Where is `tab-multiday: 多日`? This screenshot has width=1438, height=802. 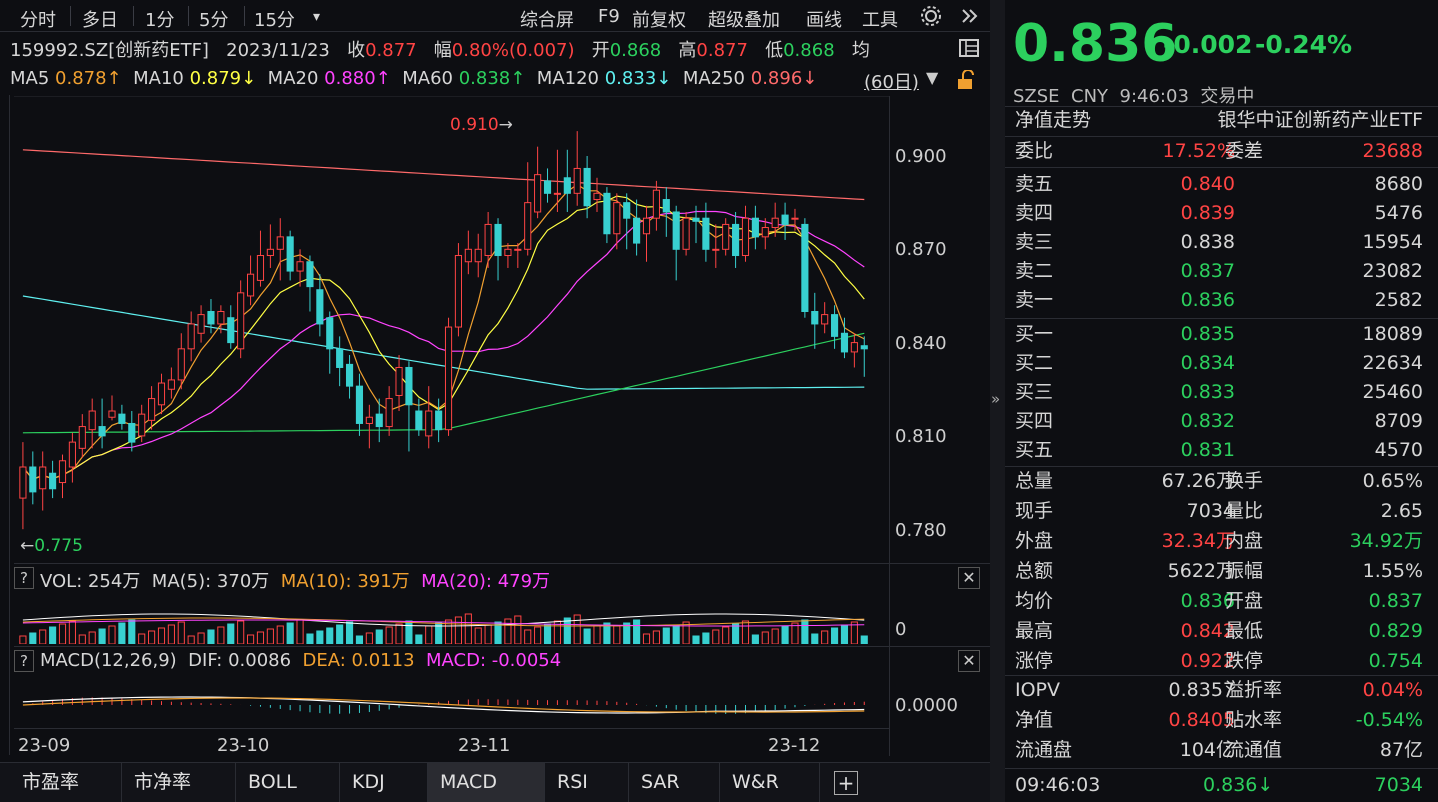
tab-multiday: 多日 is located at coordinates (100, 19).